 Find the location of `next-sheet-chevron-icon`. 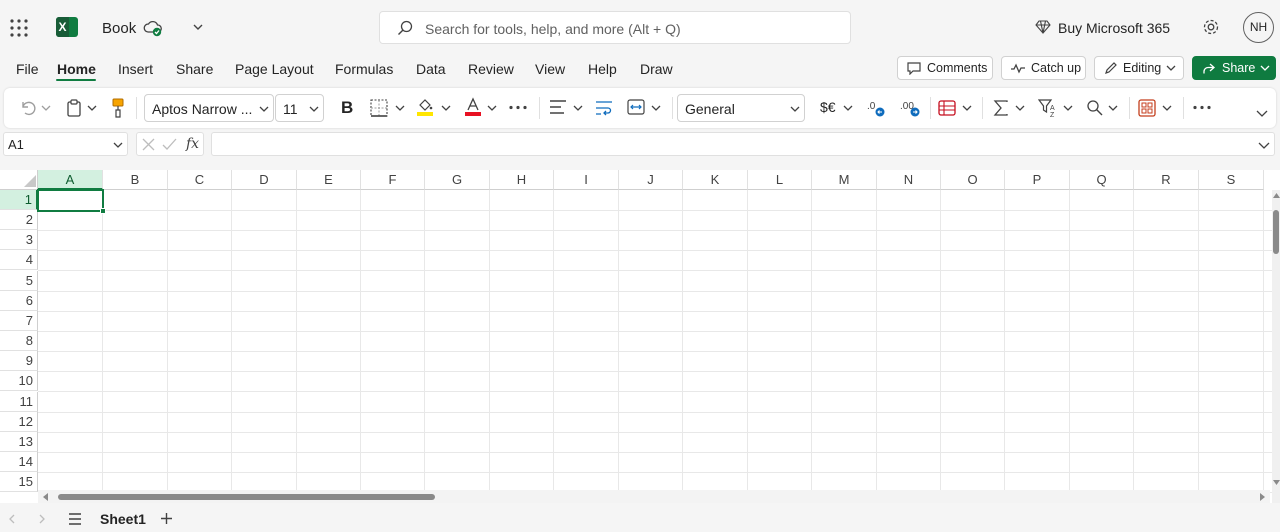

next-sheet-chevron-icon is located at coordinates (42, 519).